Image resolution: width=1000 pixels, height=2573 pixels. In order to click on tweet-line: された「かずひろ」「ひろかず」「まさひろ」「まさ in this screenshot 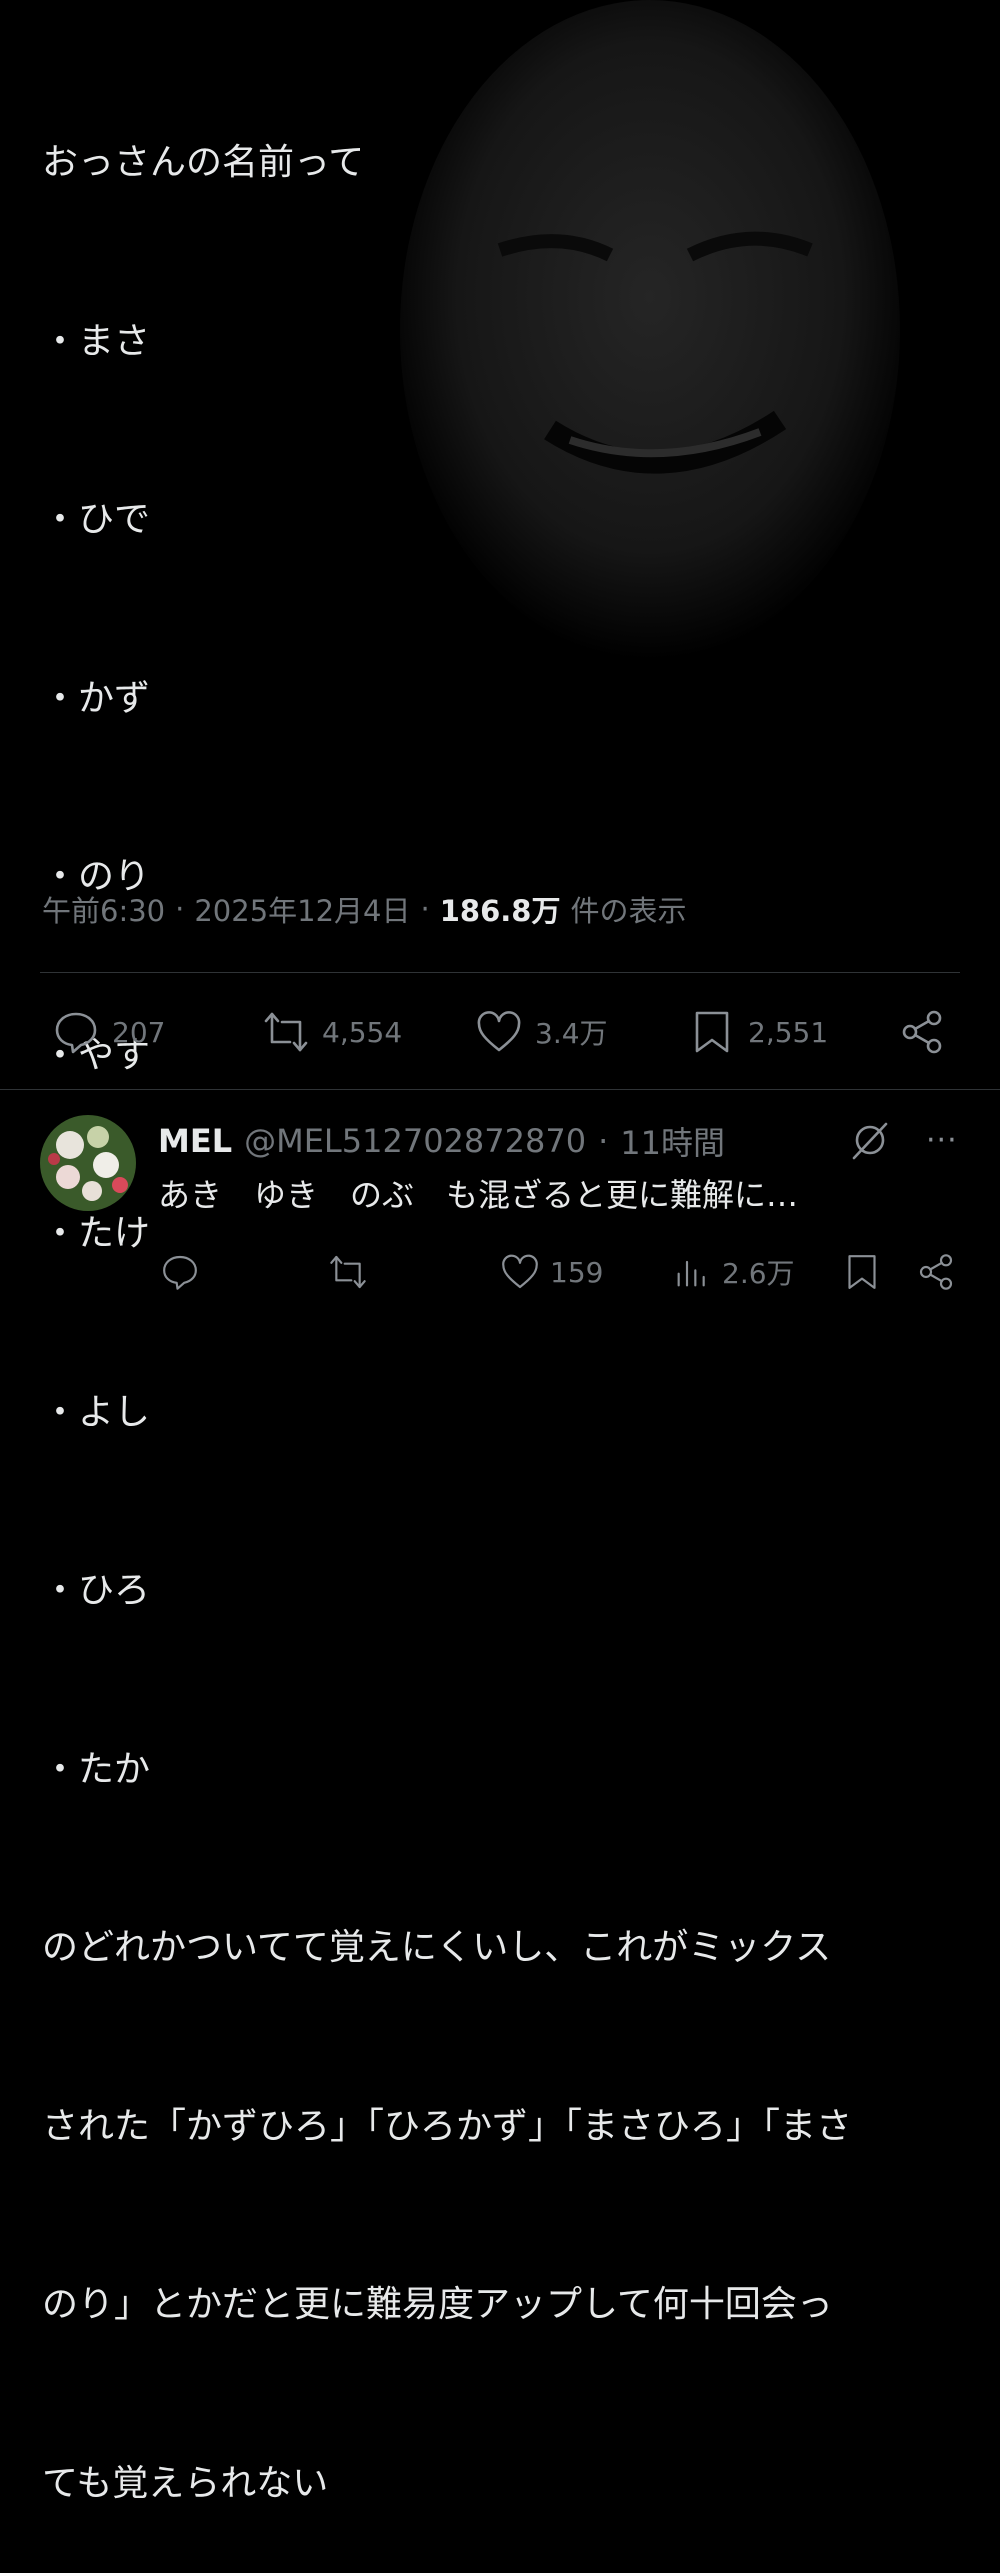, I will do `click(447, 2126)`.